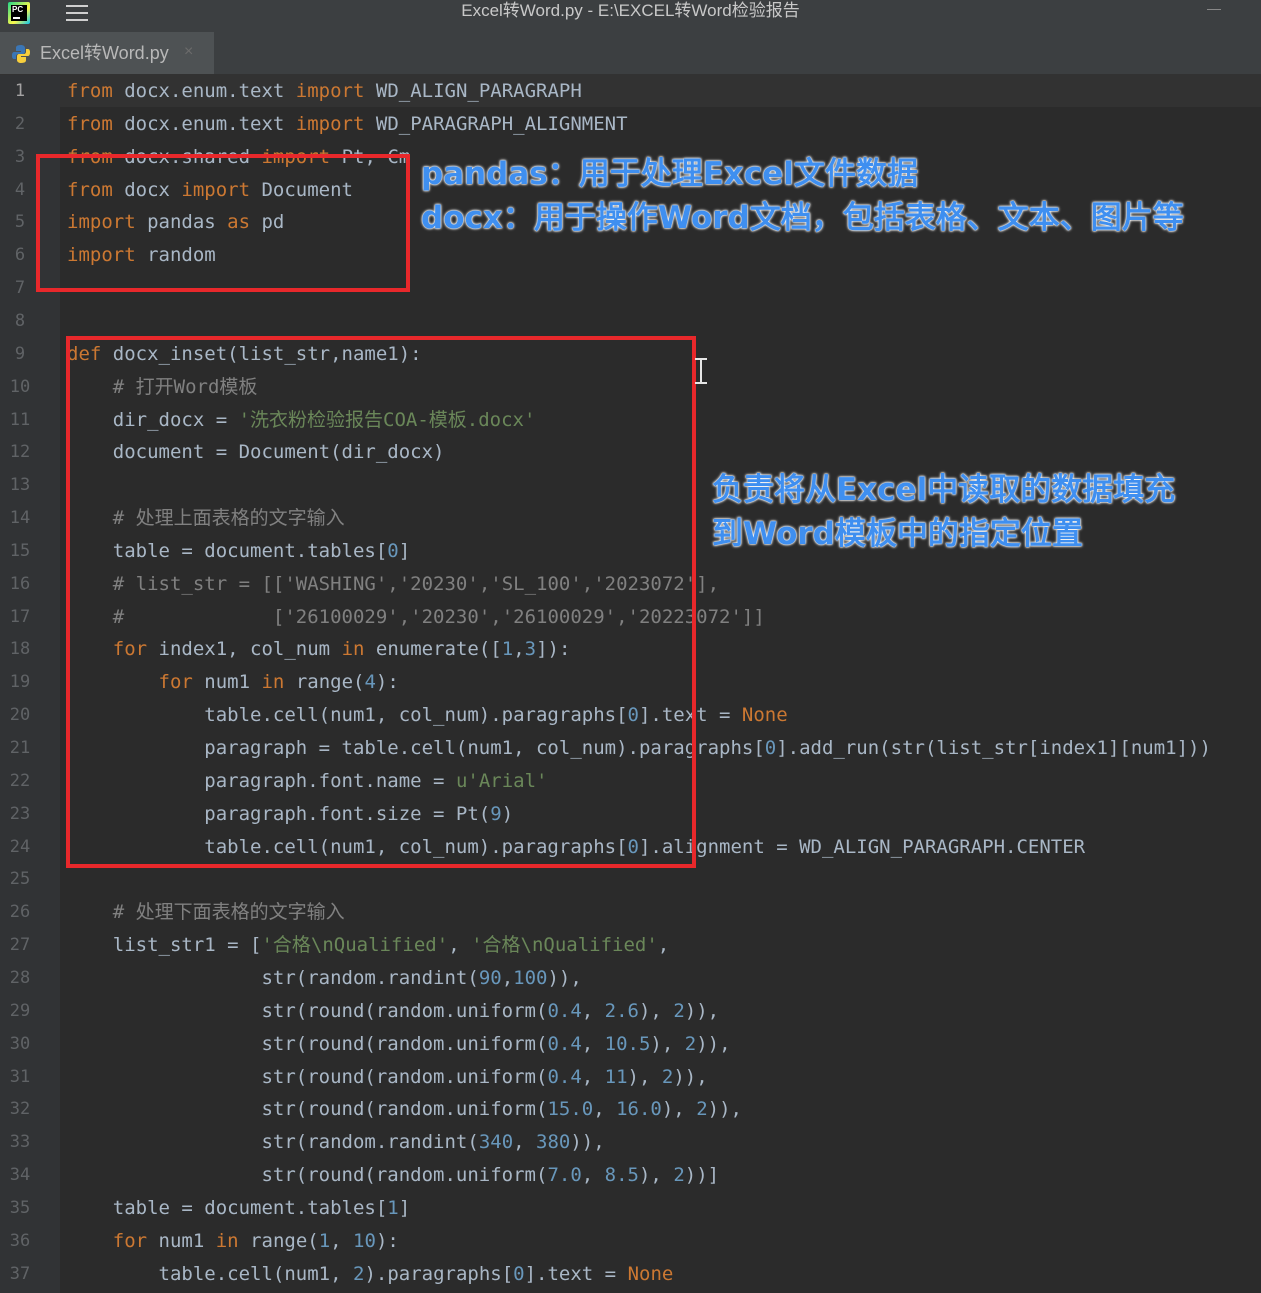 This screenshot has height=1293, width=1261. Describe the element at coordinates (227, 1240) in the screenshot. I see `code-token: in` at that location.